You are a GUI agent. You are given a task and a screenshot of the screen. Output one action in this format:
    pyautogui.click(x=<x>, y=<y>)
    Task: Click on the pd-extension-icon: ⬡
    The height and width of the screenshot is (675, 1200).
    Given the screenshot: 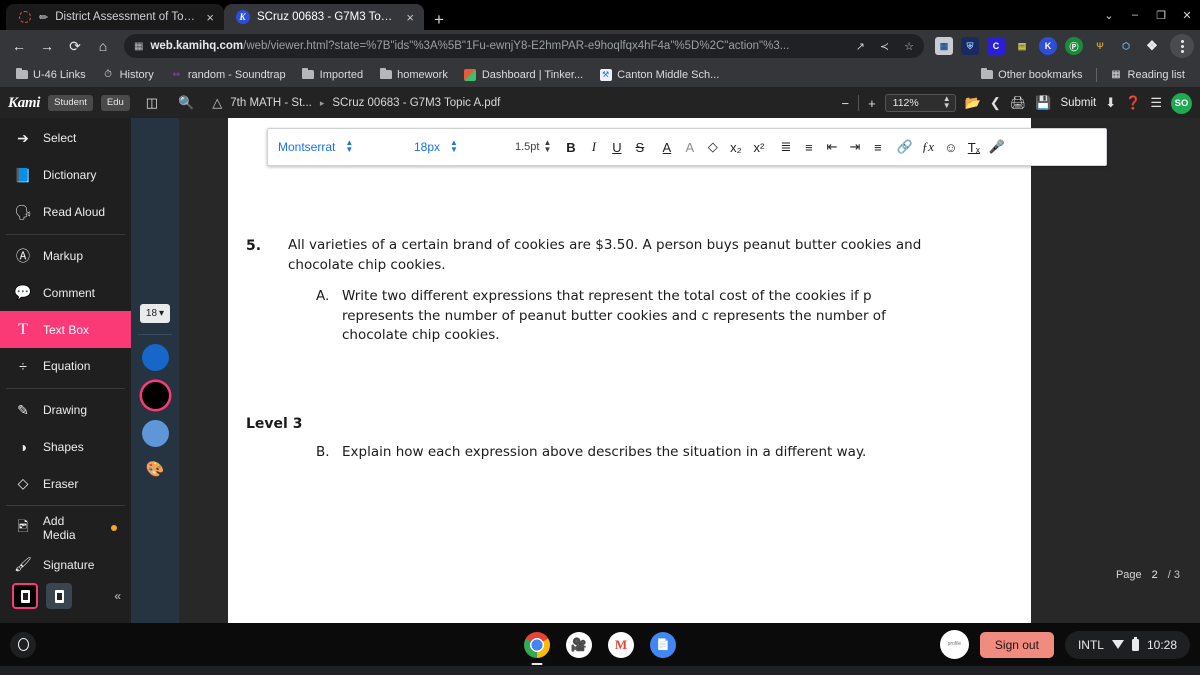 What is the action you would take?
    pyautogui.click(x=1126, y=46)
    